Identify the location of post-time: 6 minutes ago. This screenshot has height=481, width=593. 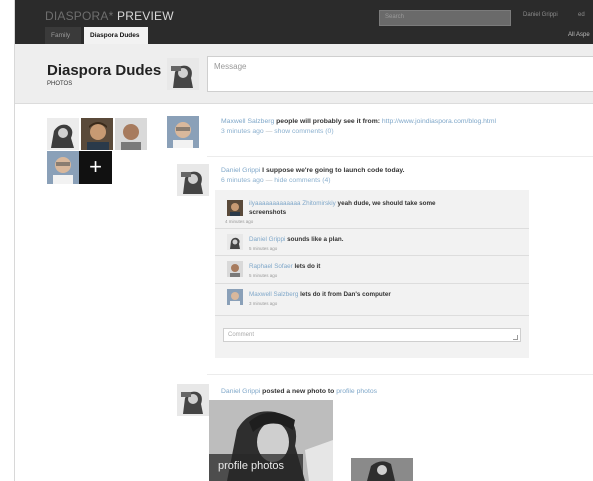
(242, 180).